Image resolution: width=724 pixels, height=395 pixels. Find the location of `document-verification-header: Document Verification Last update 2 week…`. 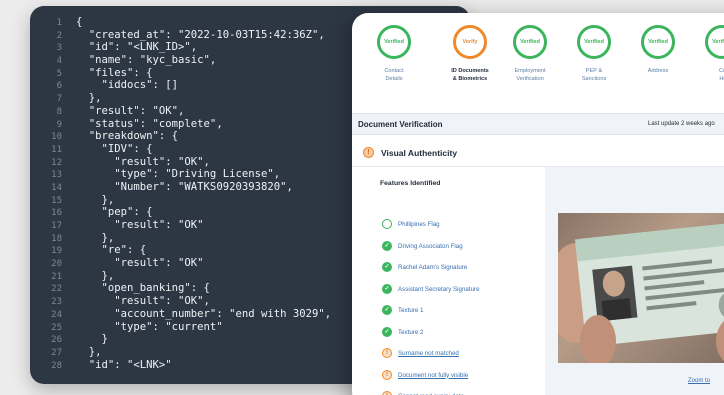

document-verification-header: Document Verification Last update 2 week… is located at coordinates (538, 124).